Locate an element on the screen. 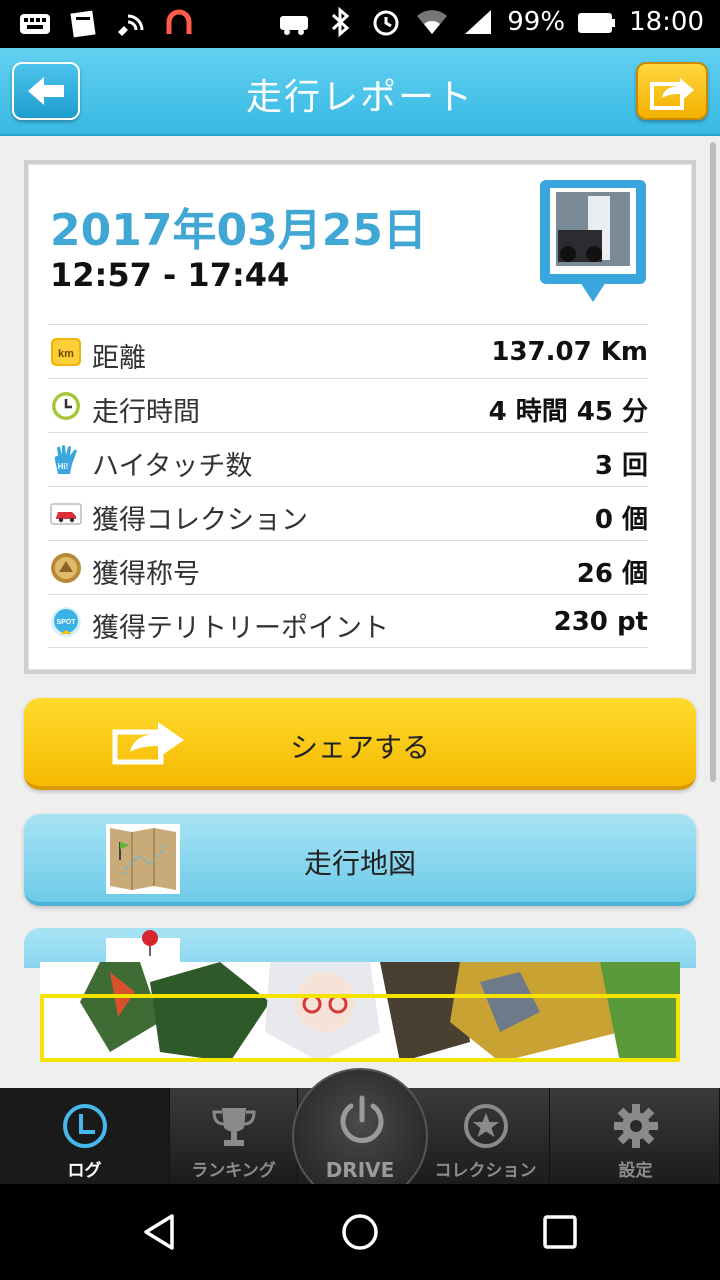 Image resolution: width=720 pixels, height=1280 pixels. stat-value: 4 時間 45 分 is located at coordinates (568, 412).